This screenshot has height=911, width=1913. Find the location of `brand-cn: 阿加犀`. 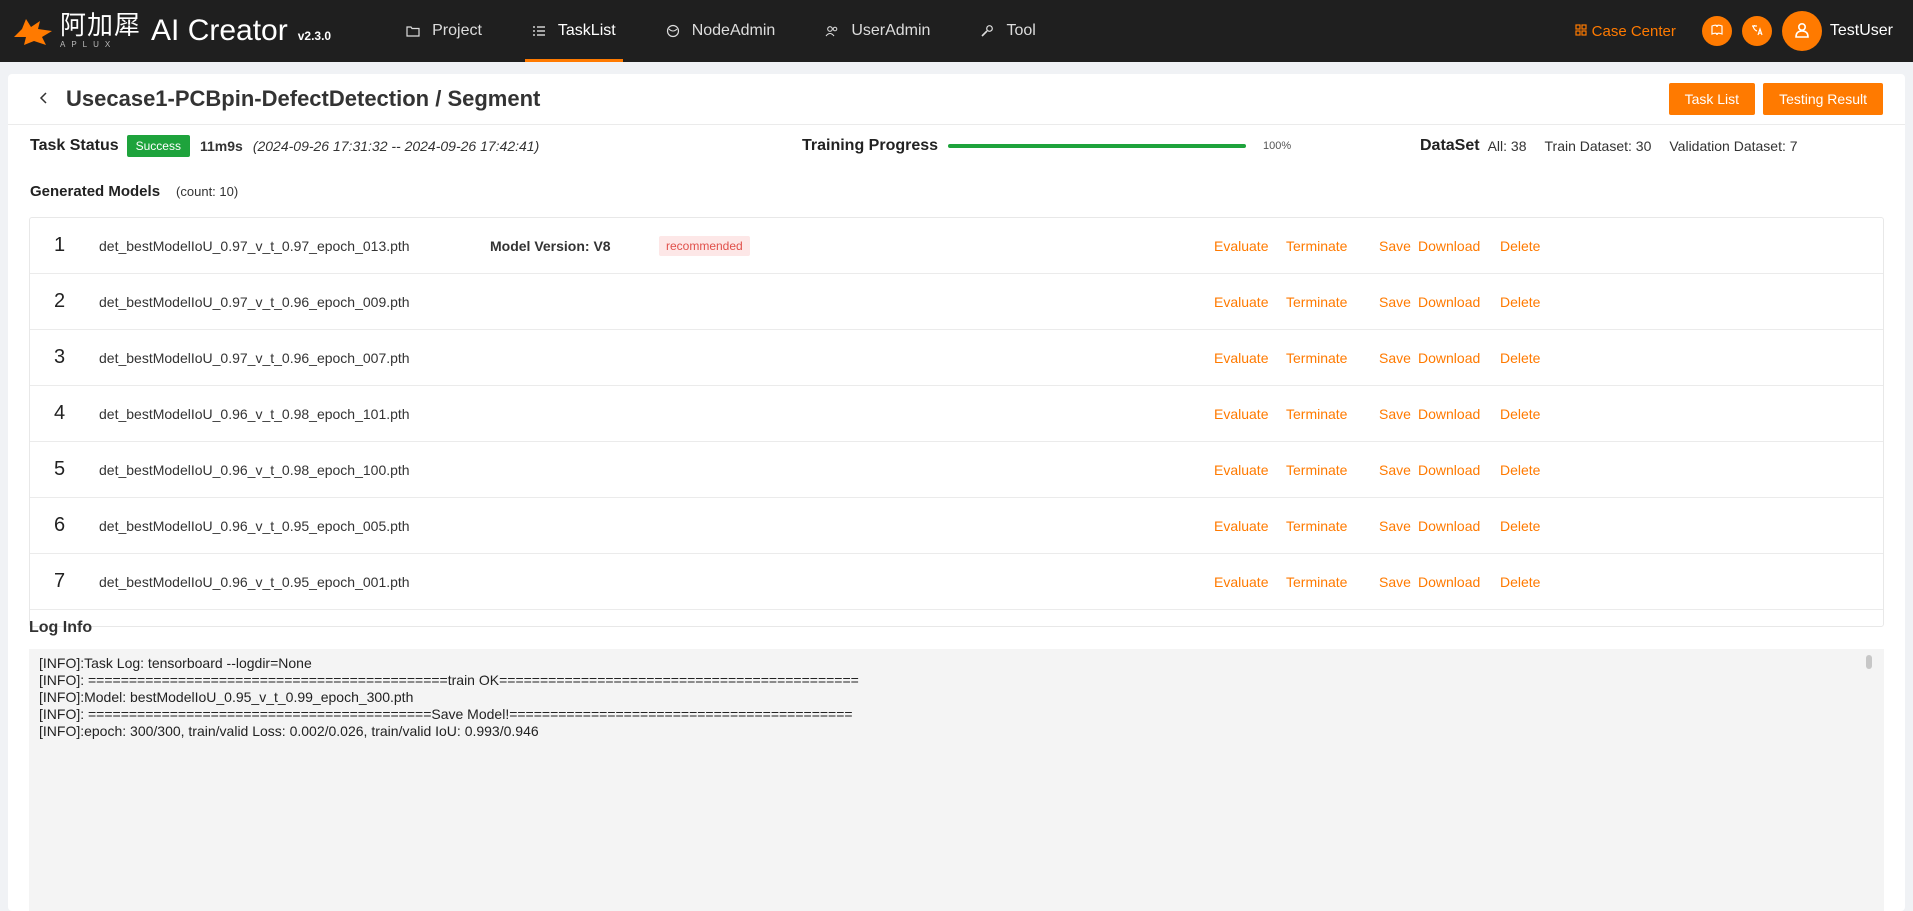

brand-cn: 阿加犀 is located at coordinates (101, 26).